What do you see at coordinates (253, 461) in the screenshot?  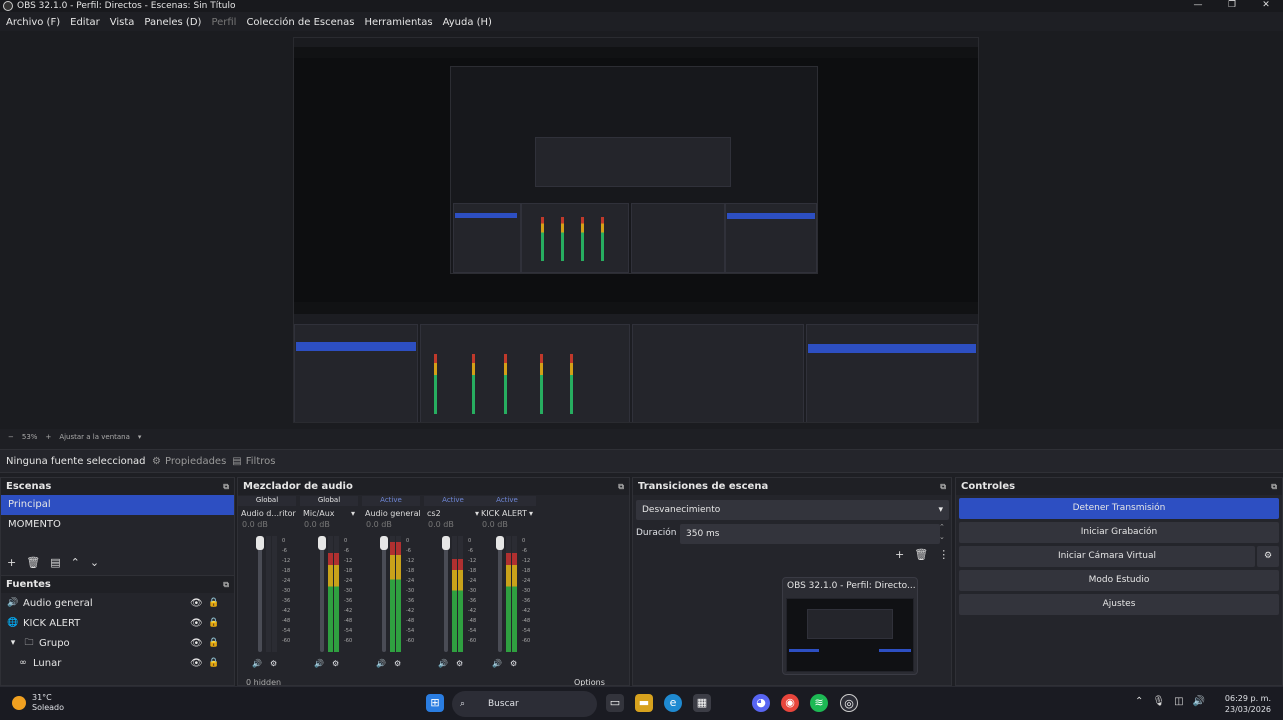 I see `filters-button: ▤ Filtros` at bounding box center [253, 461].